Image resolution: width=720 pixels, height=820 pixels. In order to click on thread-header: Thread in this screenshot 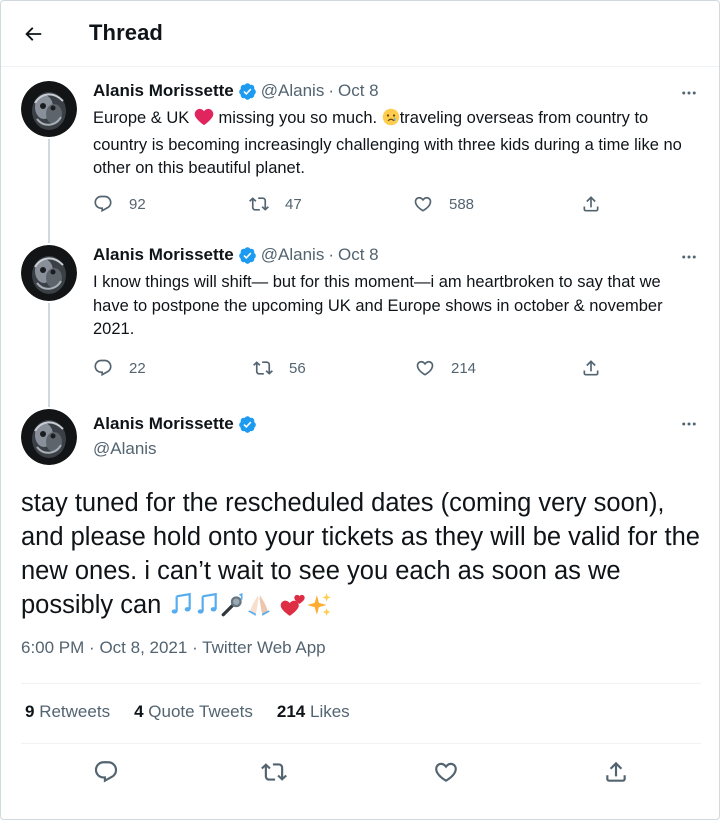, I will do `click(360, 34)`.